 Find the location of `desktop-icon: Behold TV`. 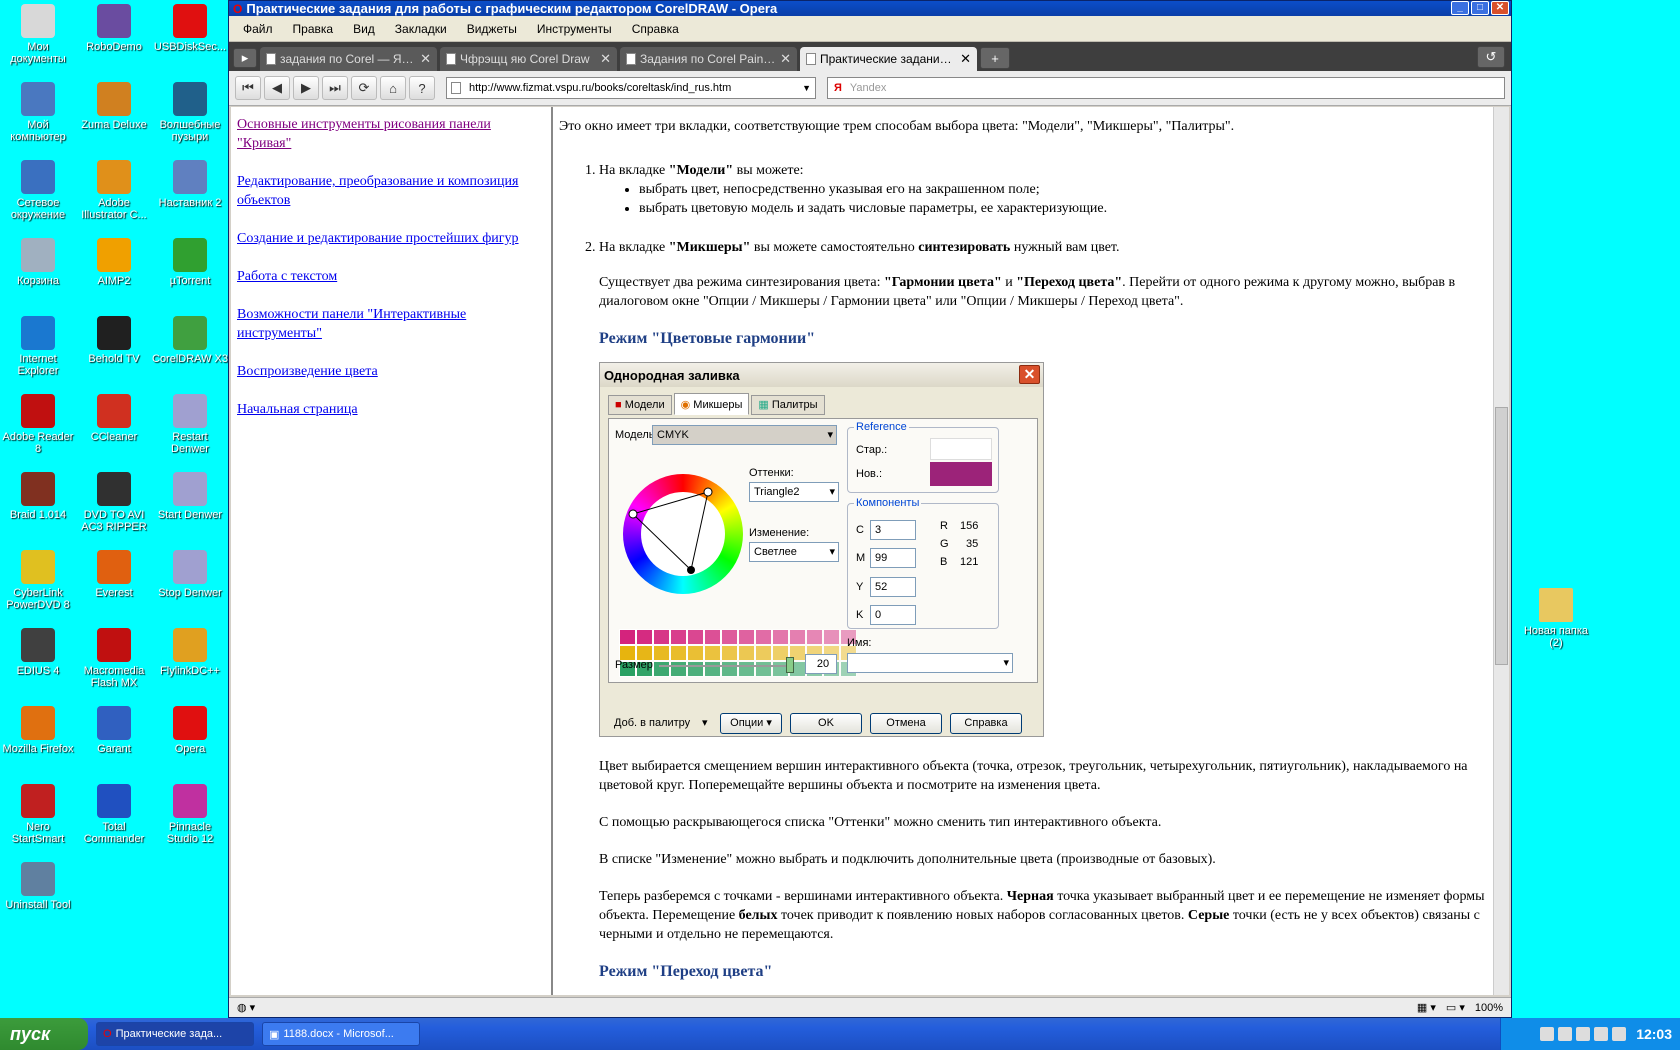

desktop-icon: Behold TV is located at coordinates (114, 340).